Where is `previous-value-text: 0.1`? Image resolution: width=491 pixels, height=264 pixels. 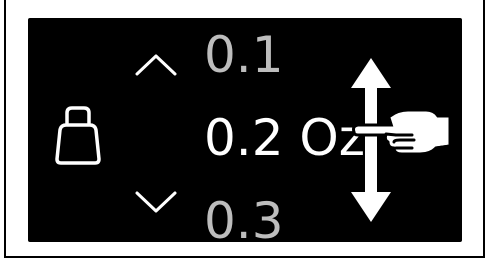
previous-value-text: 0.1 is located at coordinates (244, 55).